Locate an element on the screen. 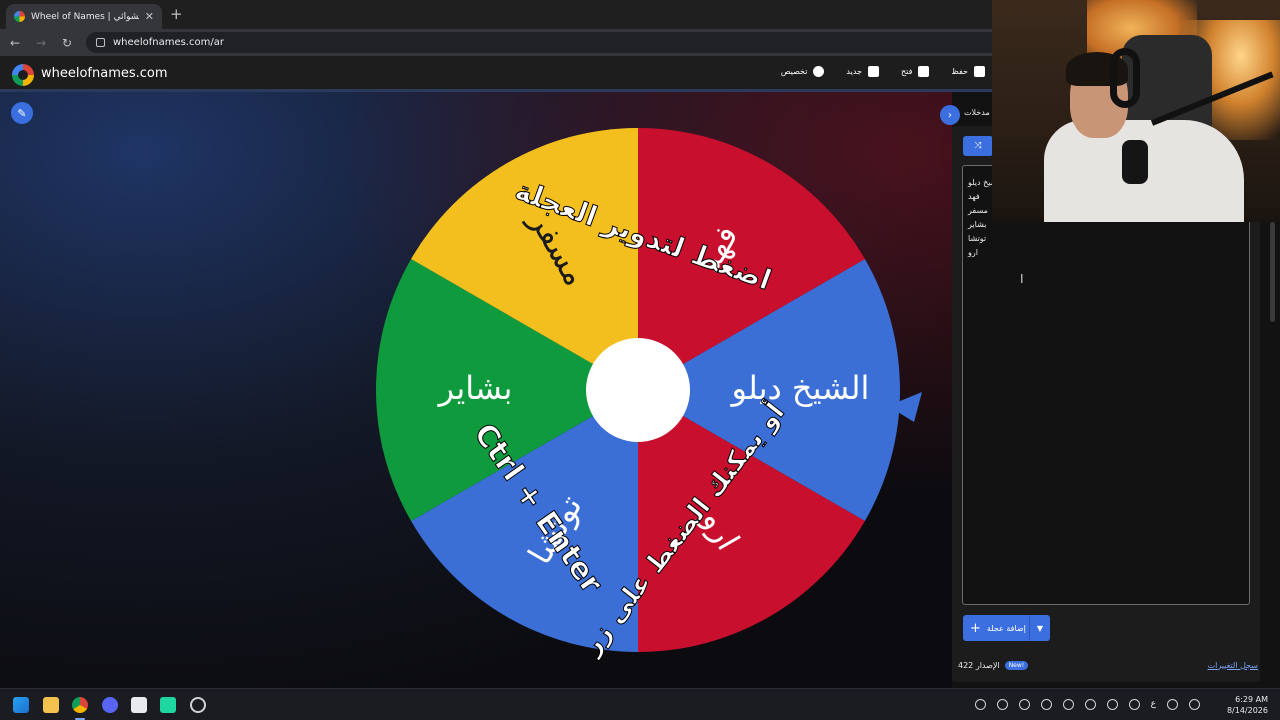  tab-entries: مدخلات is located at coordinates (977, 112).